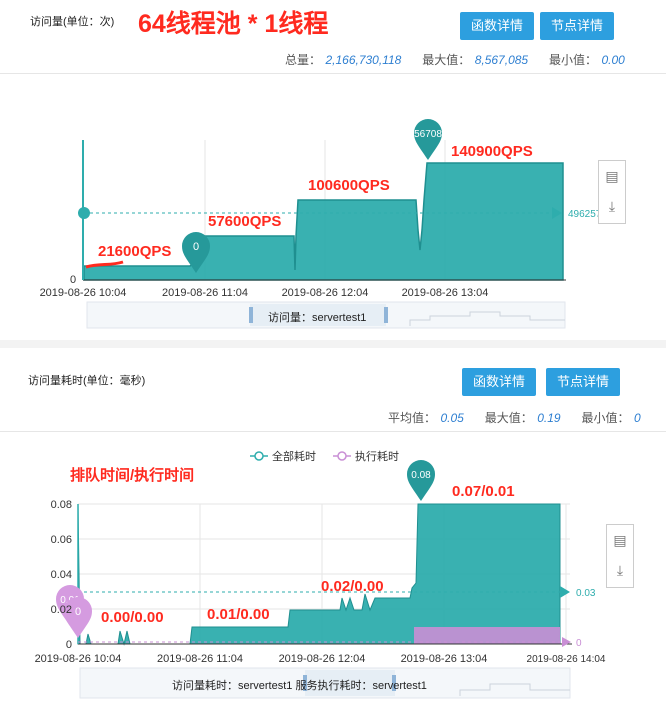 The width and height of the screenshot is (666, 706). I want to click on panel-separator, so click(333, 344).